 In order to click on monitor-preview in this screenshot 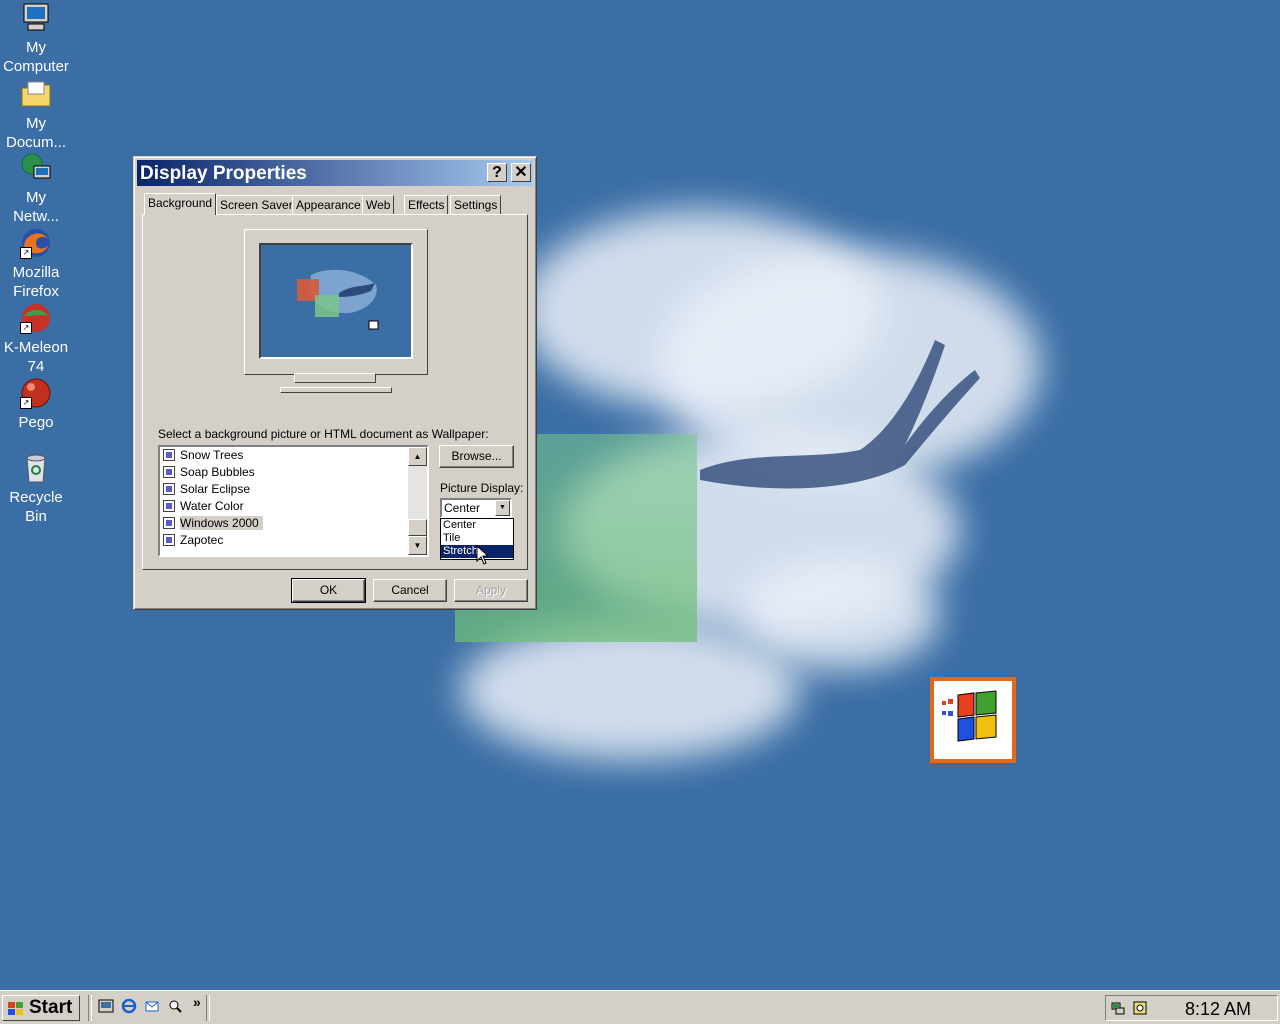, I will do `click(336, 302)`.